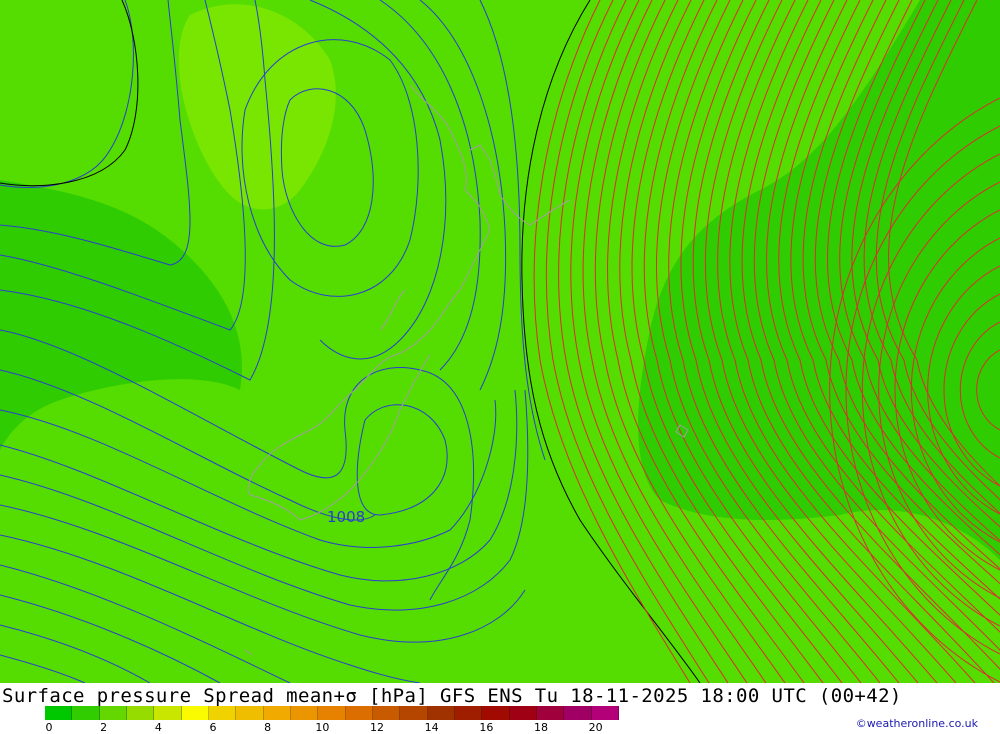 Image resolution: width=1000 pixels, height=734 pixels. I want to click on contour-label-1008: 1008, so click(346, 517).